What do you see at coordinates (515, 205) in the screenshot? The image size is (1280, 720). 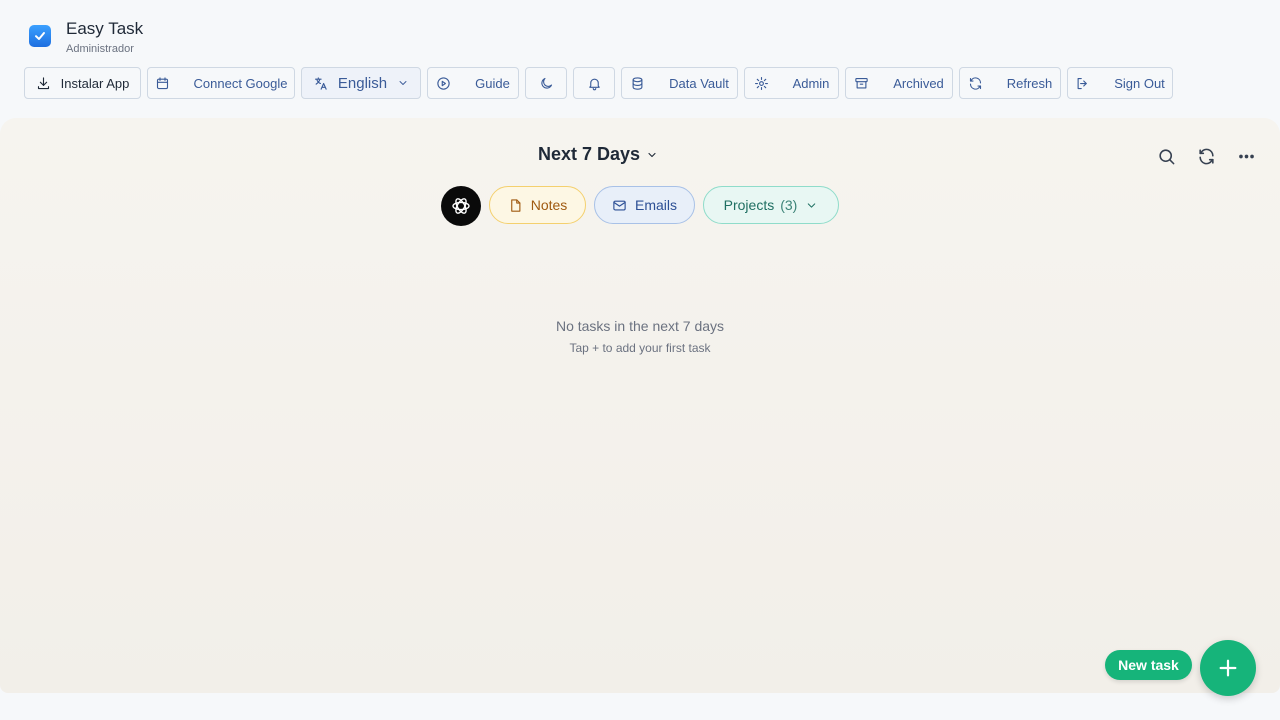 I see `note-icon` at bounding box center [515, 205].